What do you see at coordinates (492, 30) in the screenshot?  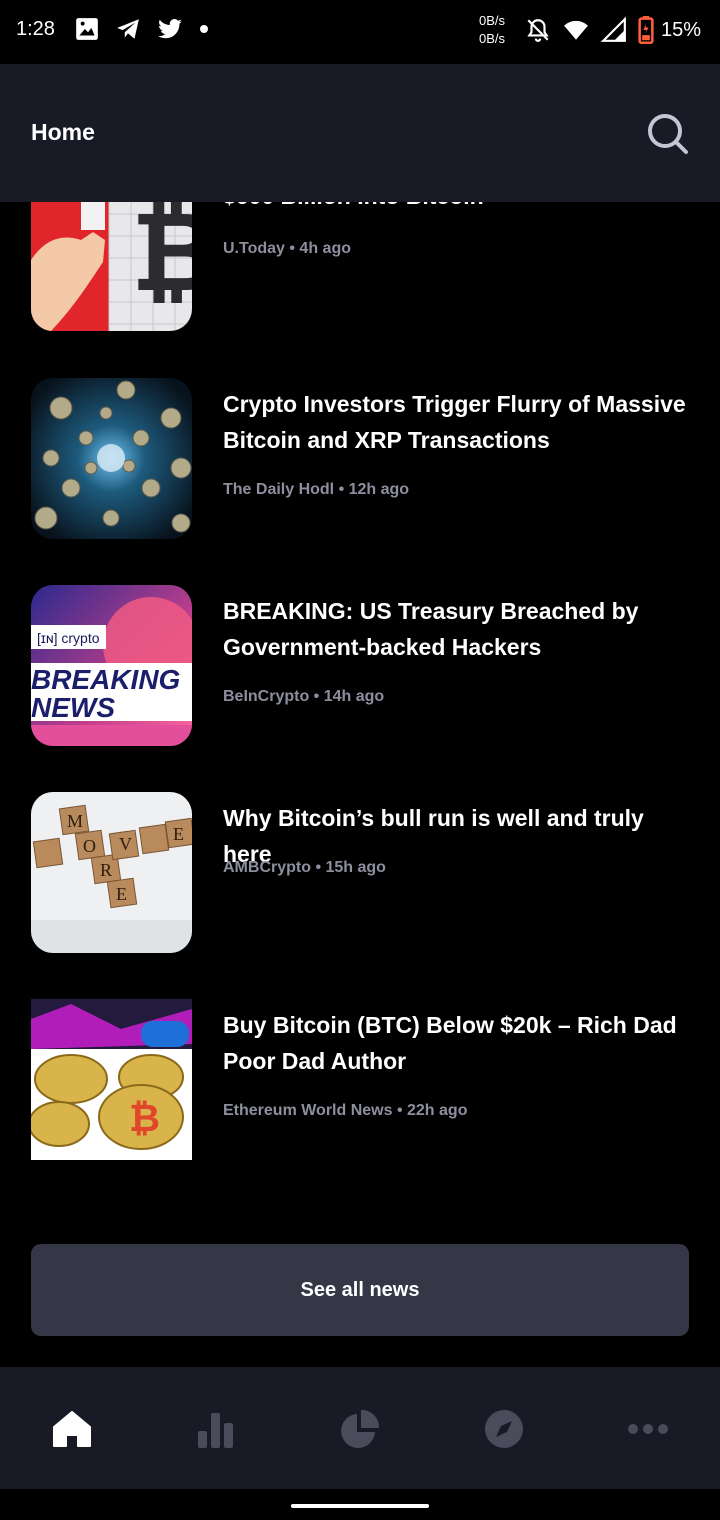 I see `network-speed: 0B/s 0B/s` at bounding box center [492, 30].